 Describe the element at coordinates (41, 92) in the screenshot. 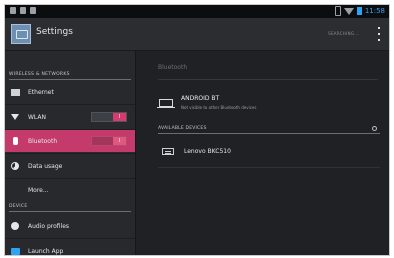

I see `sidebar-item-label: Ethernet` at that location.